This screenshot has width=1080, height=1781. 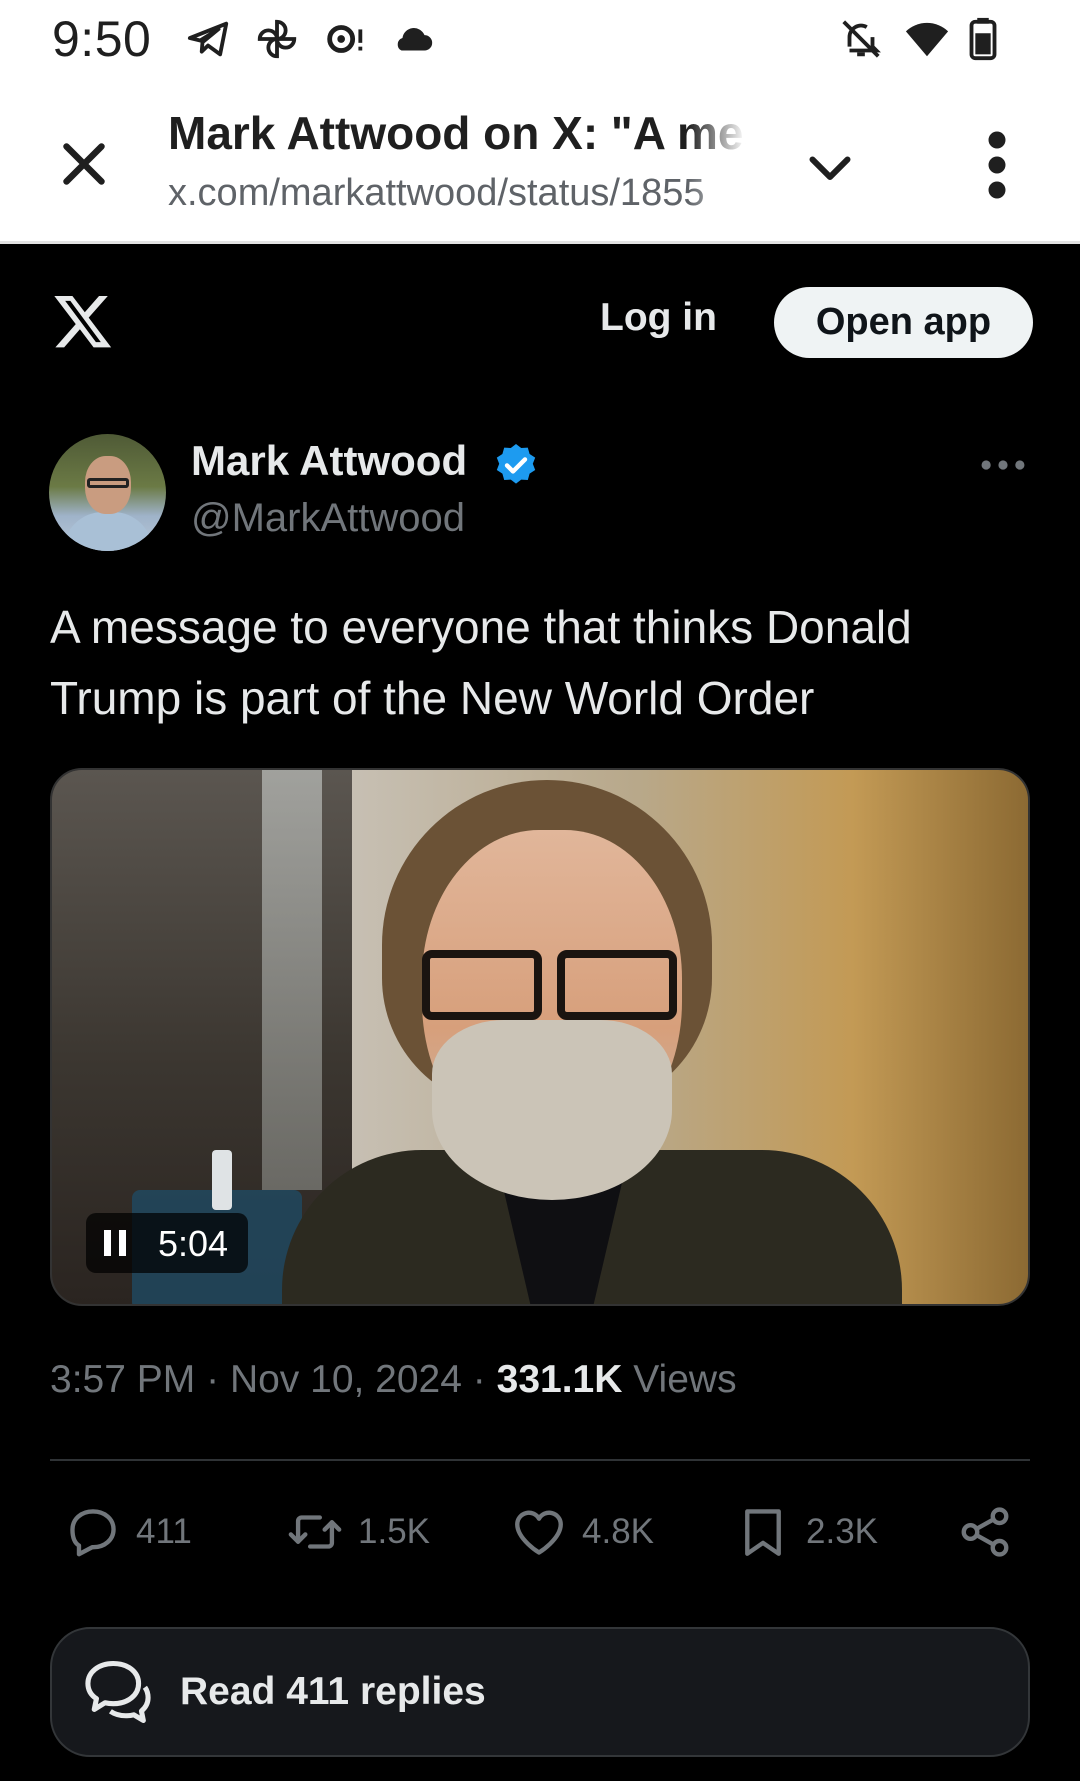 I want to click on video-time: 5:04, so click(x=193, y=1243).